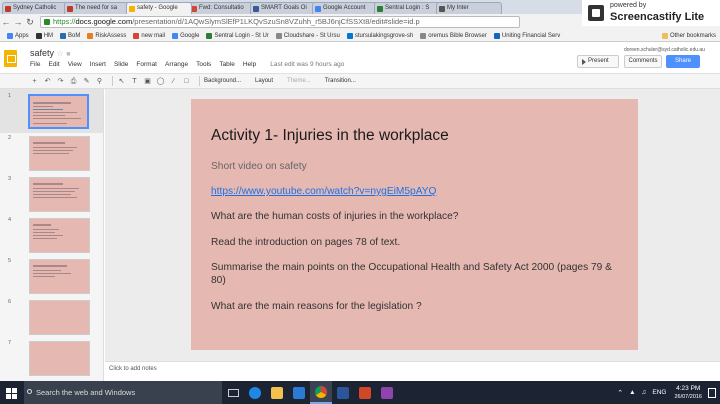  What do you see at coordinates (407, 8) in the screenshot?
I see `browser-tab: Sentral Login : S` at bounding box center [407, 8].